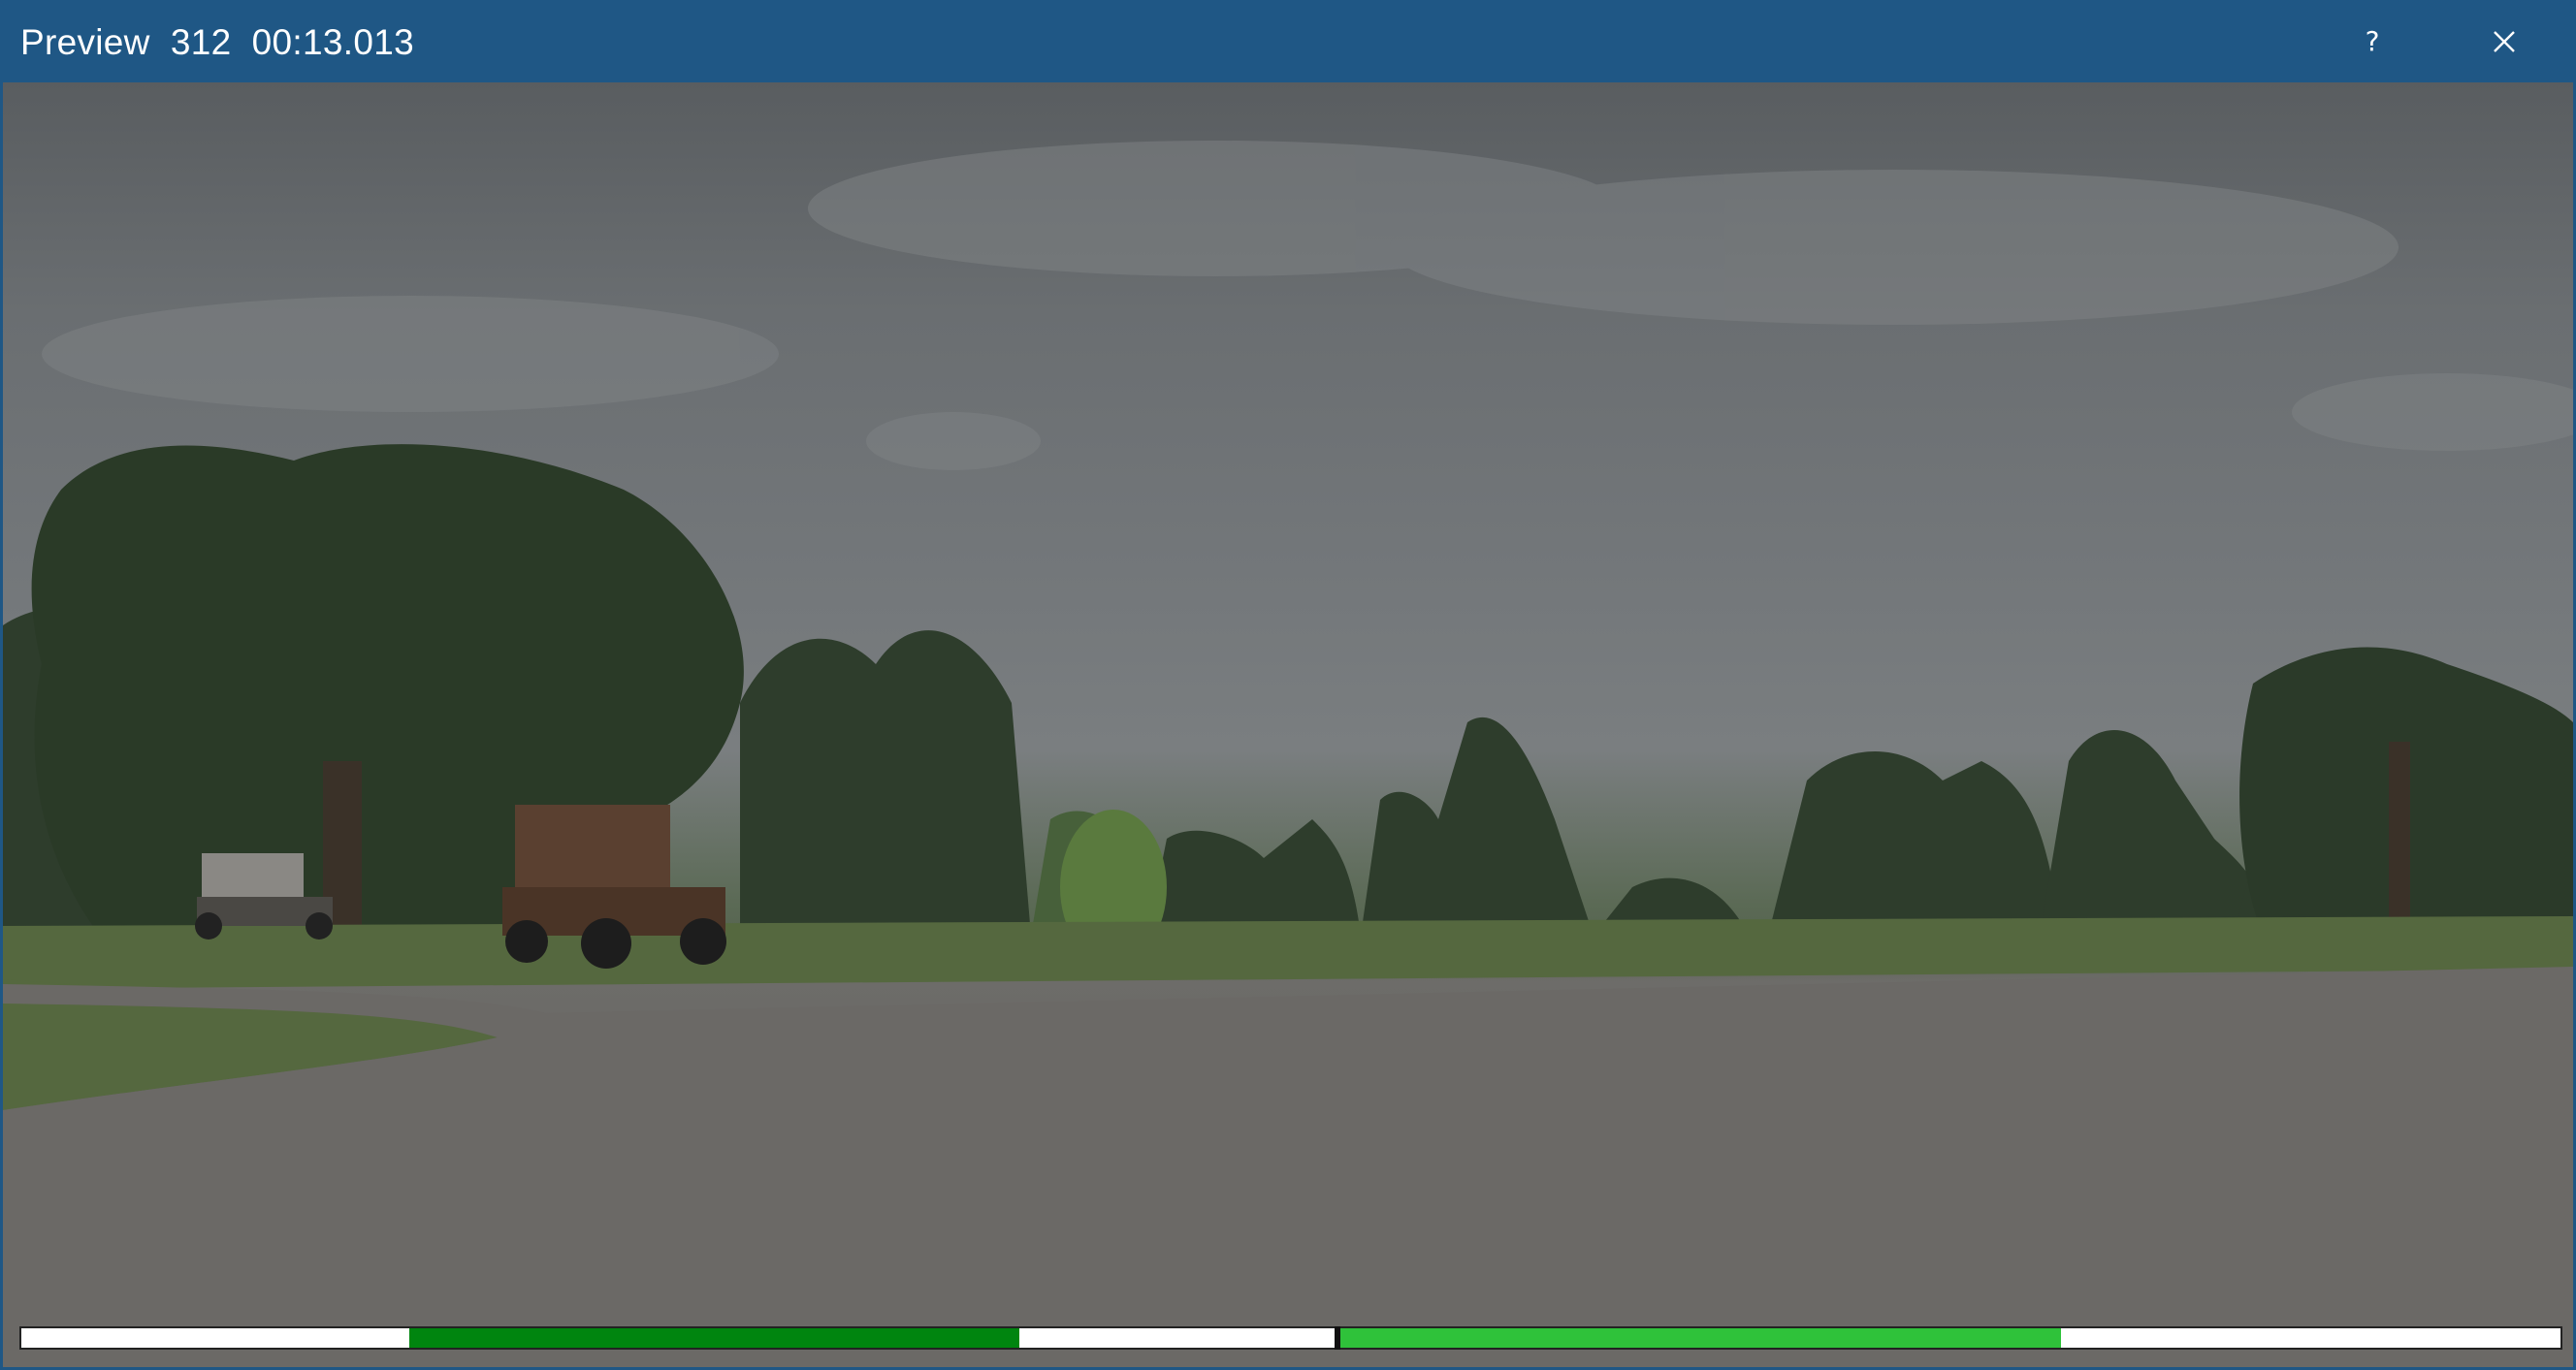 This screenshot has width=2576, height=1370. What do you see at coordinates (217, 42) in the screenshot?
I see `window-title: Preview 312 00:13.013` at bounding box center [217, 42].